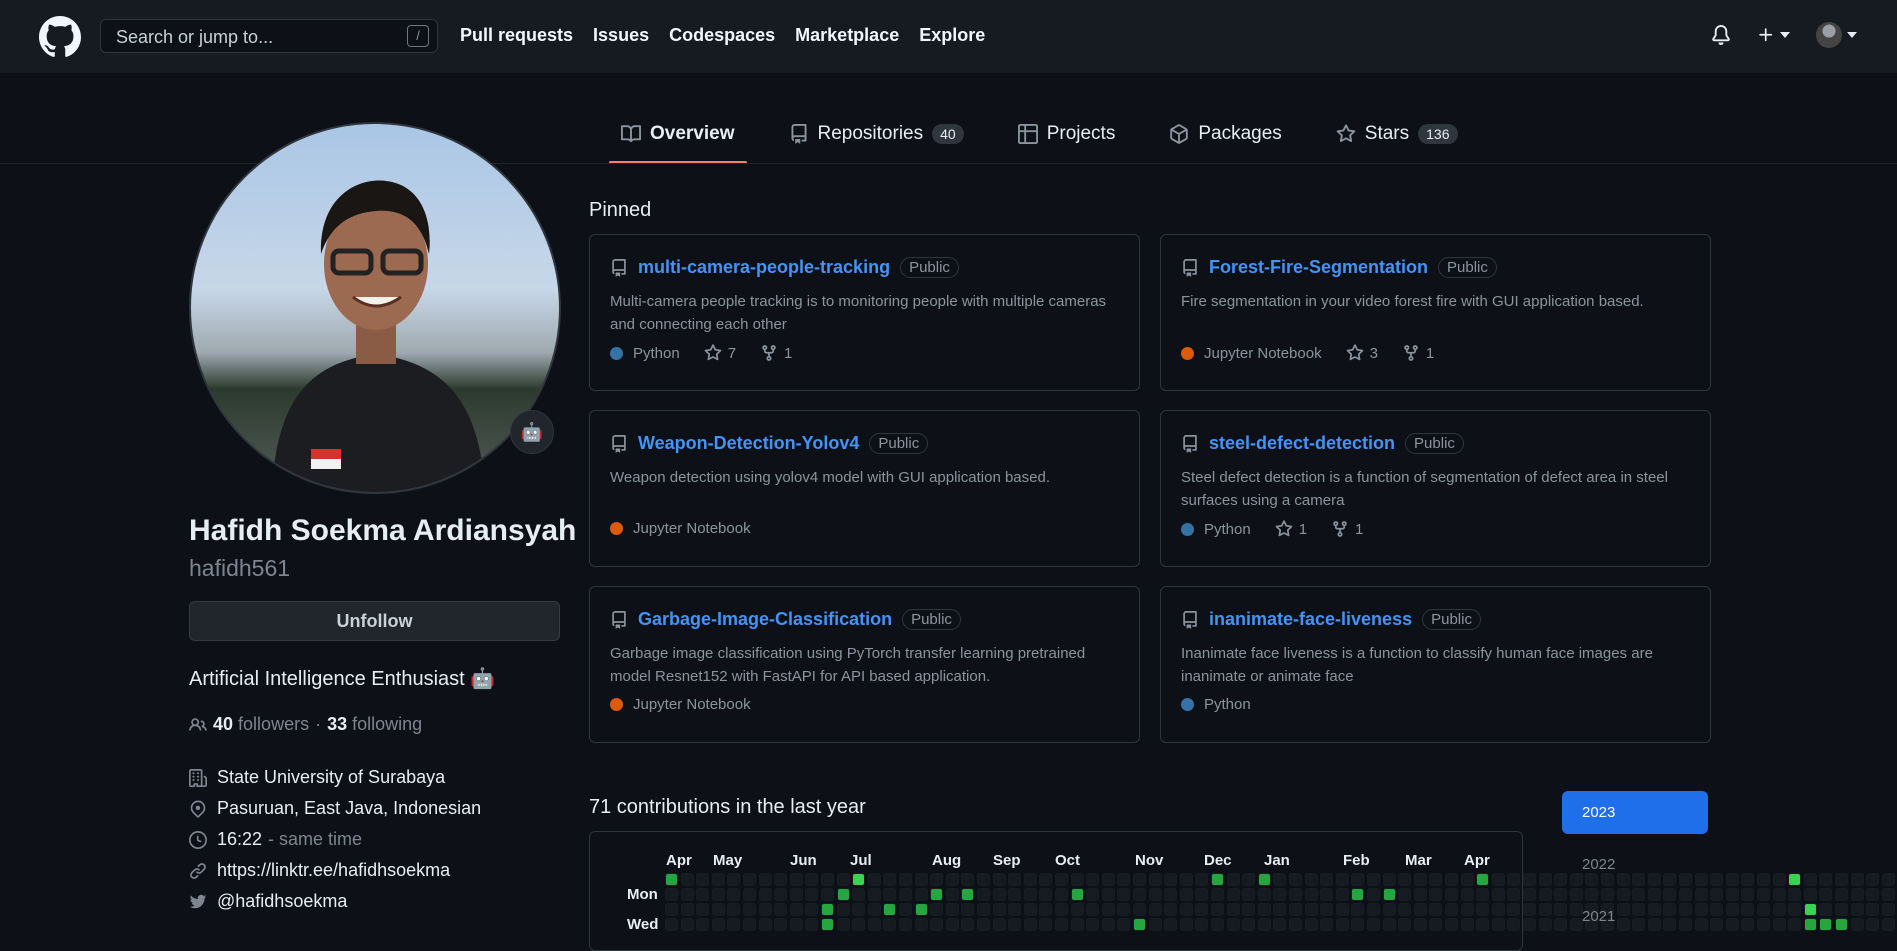  What do you see at coordinates (532, 432) in the screenshot?
I see `set-status-button: 🤖` at bounding box center [532, 432].